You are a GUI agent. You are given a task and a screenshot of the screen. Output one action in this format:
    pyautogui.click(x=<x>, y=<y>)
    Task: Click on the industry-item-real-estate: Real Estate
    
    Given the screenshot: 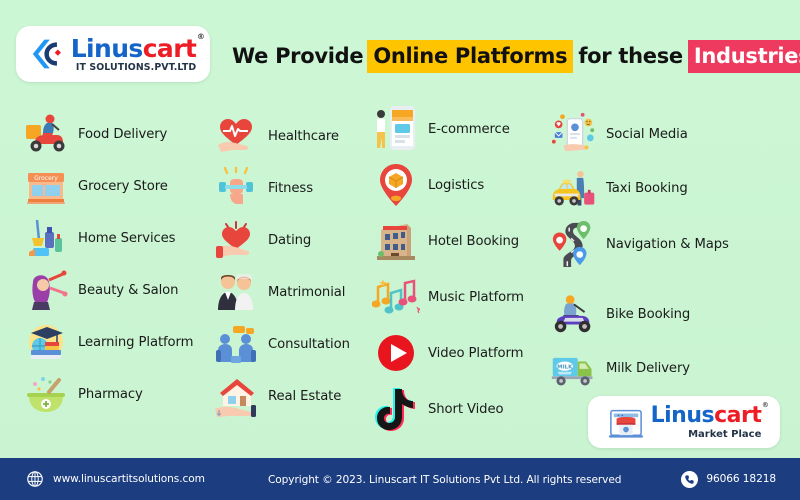 What is the action you would take?
    pyautogui.click(x=276, y=396)
    